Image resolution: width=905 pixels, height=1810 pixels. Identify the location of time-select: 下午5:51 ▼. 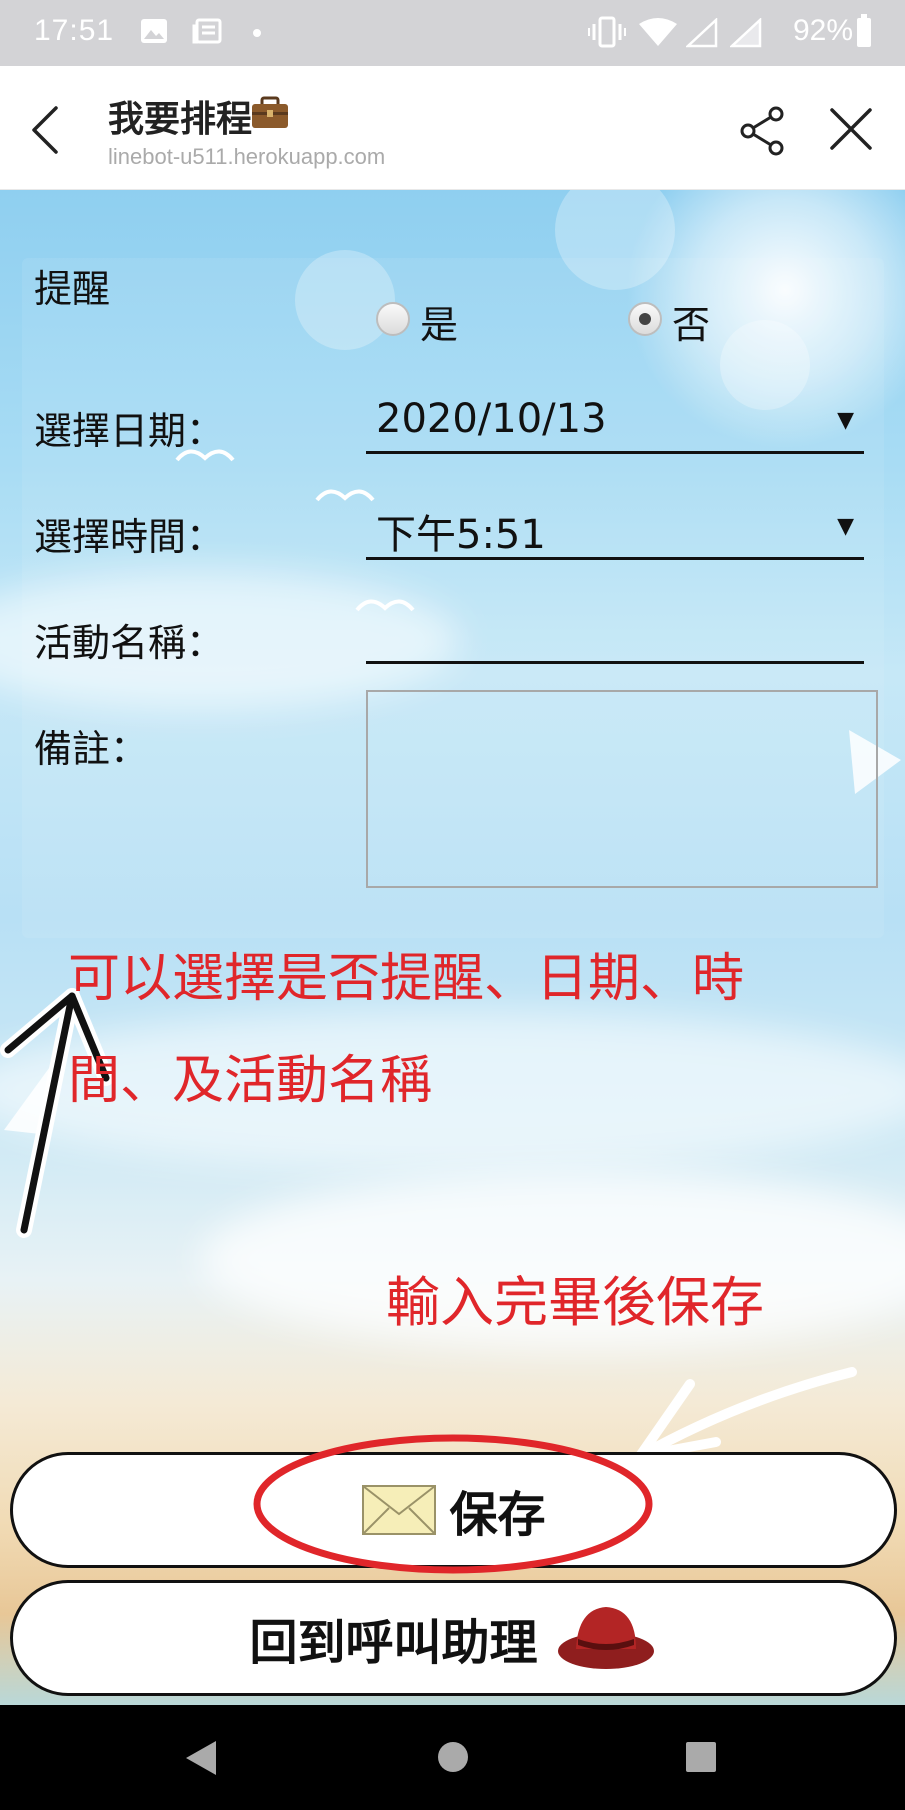
(615, 528).